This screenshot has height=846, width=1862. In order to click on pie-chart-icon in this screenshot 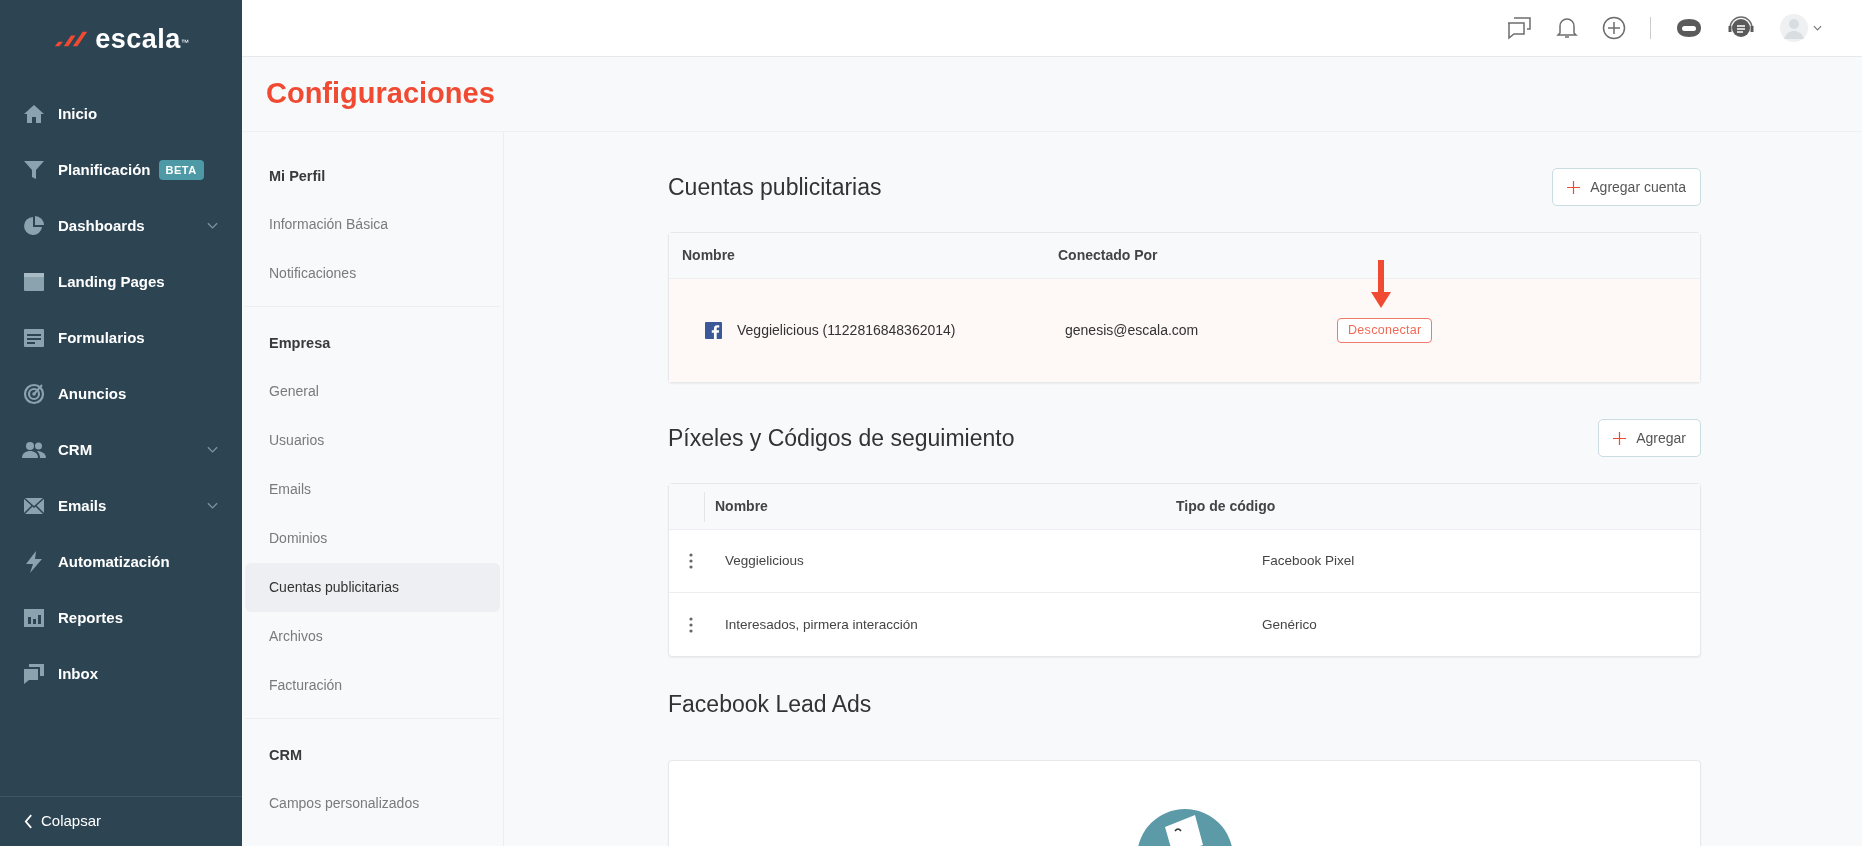, I will do `click(34, 226)`.